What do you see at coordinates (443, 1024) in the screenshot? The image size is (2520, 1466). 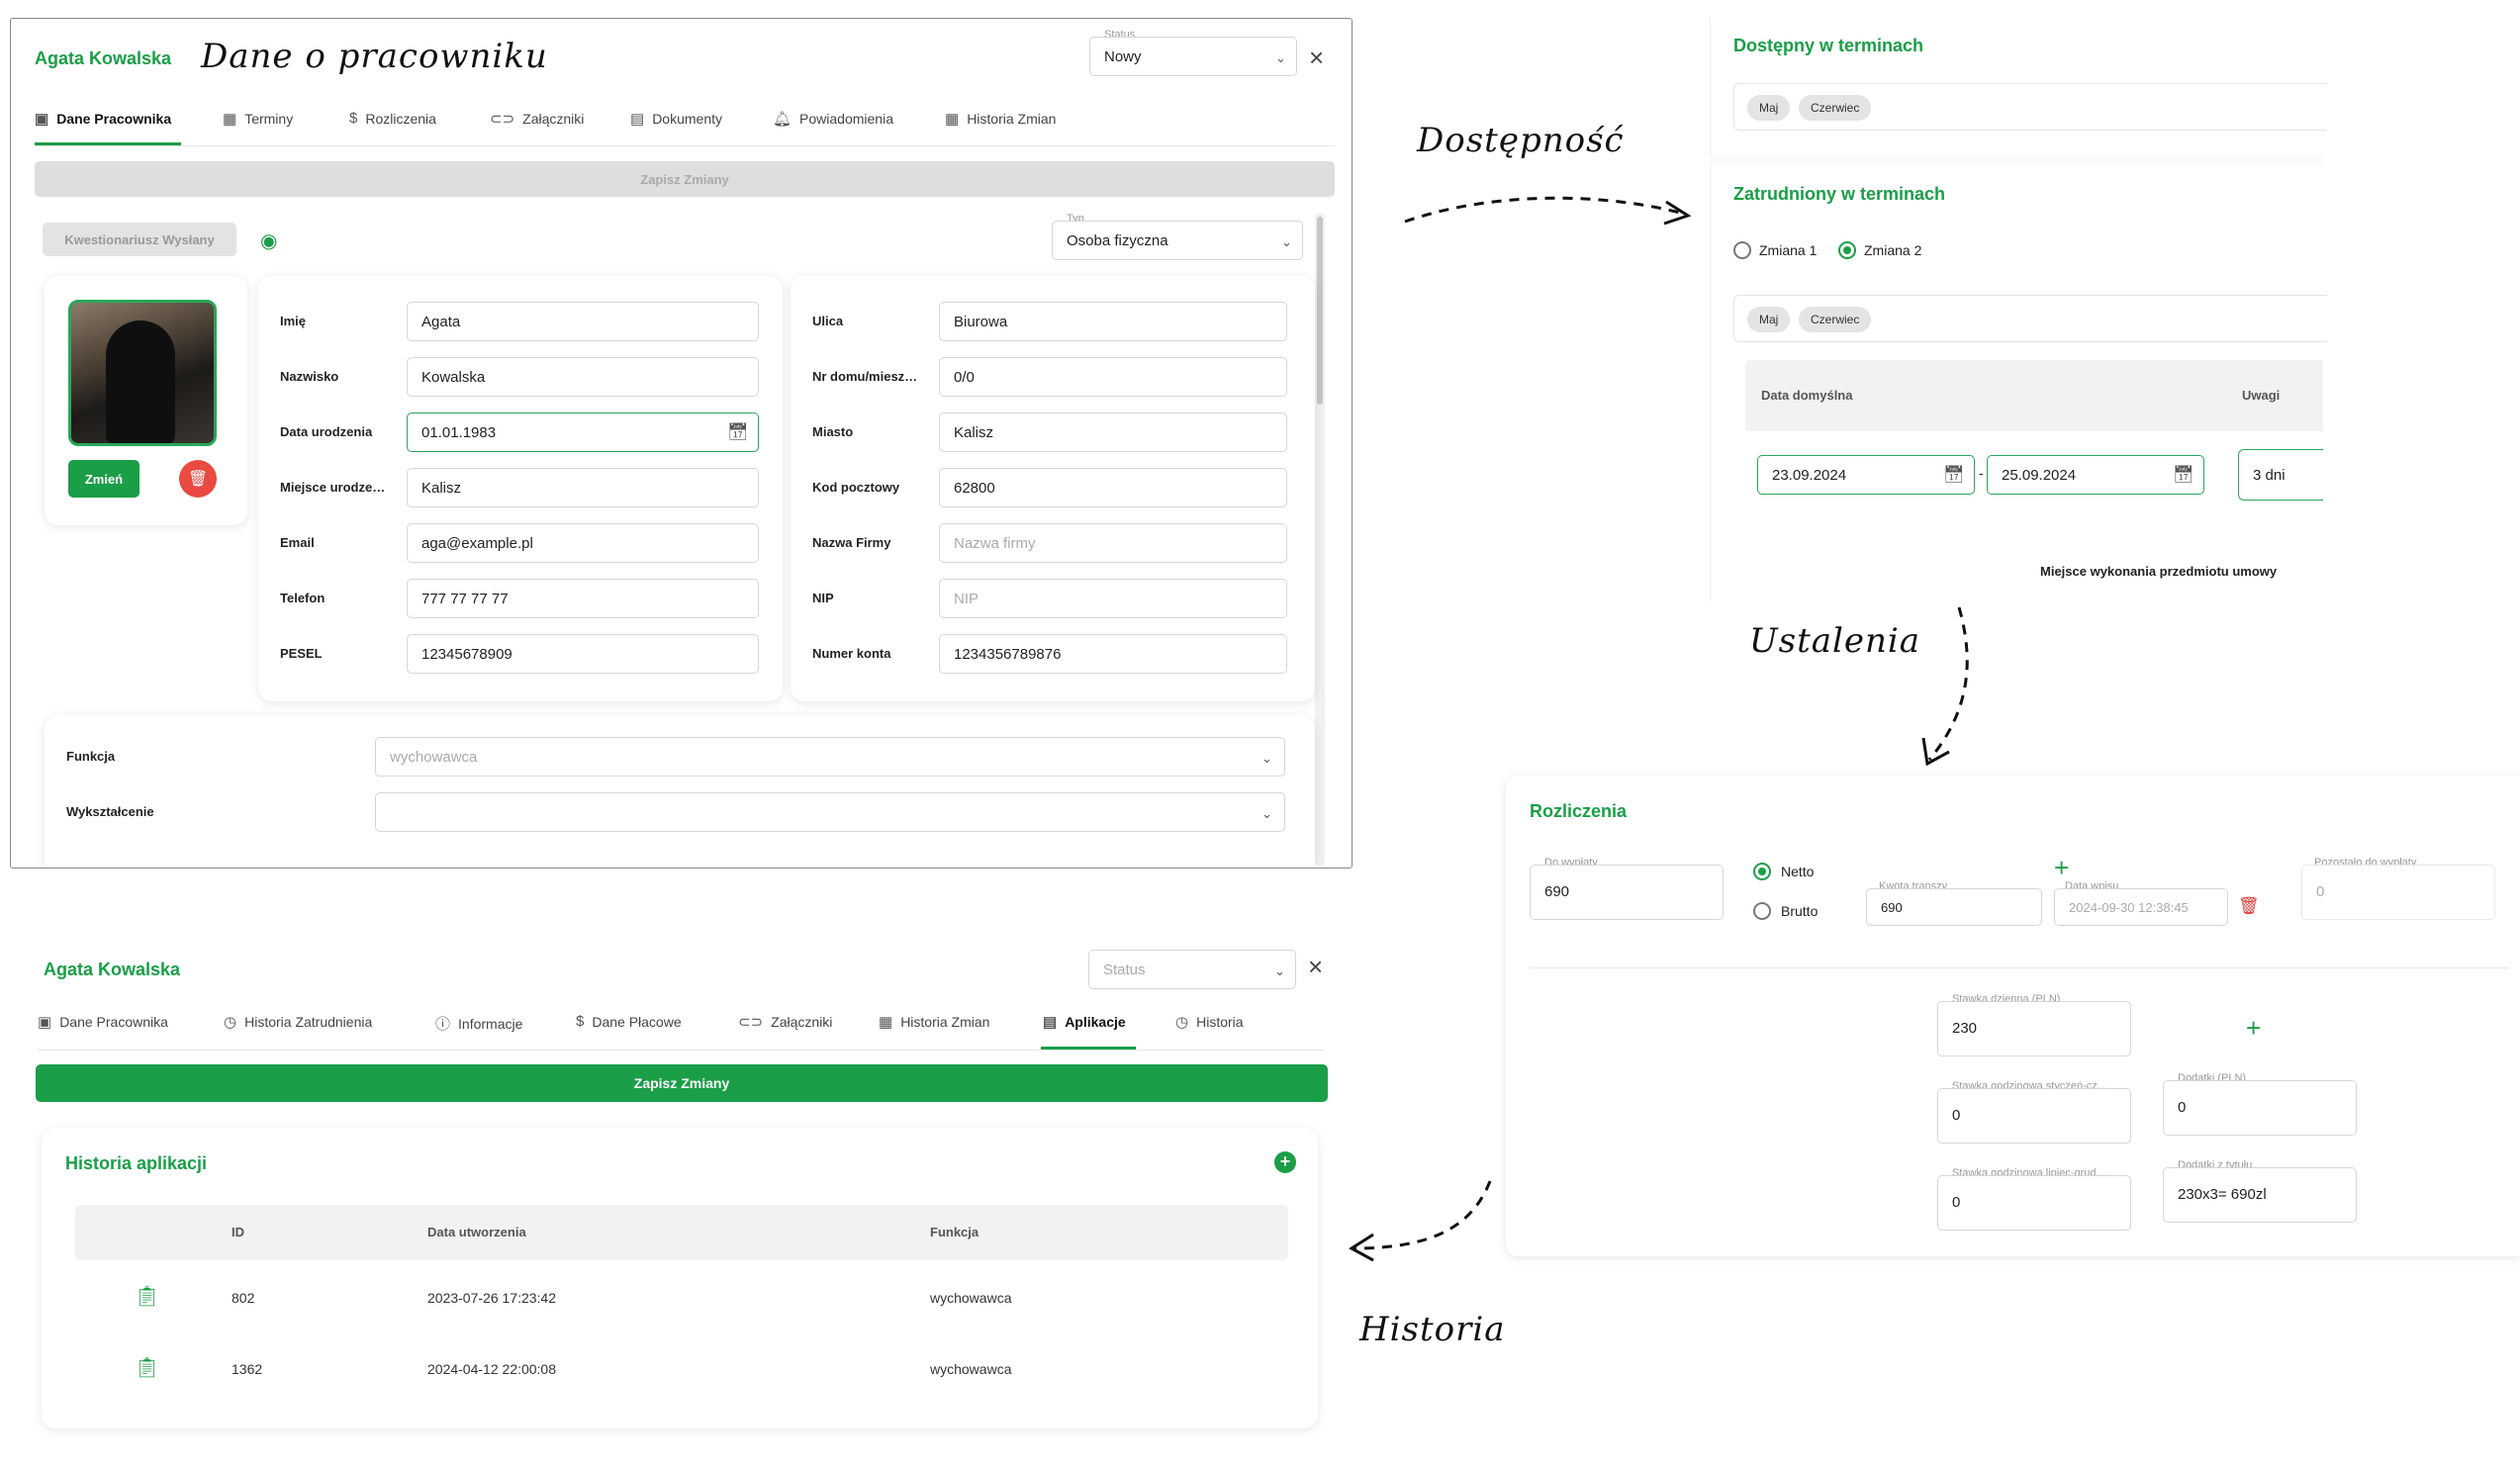 I see `info-icon: ⓘ` at bounding box center [443, 1024].